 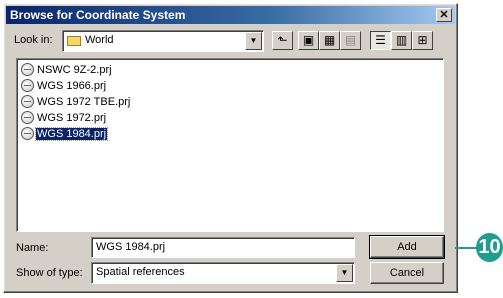 I want to click on details-view-icon: ▥, so click(x=401, y=40).